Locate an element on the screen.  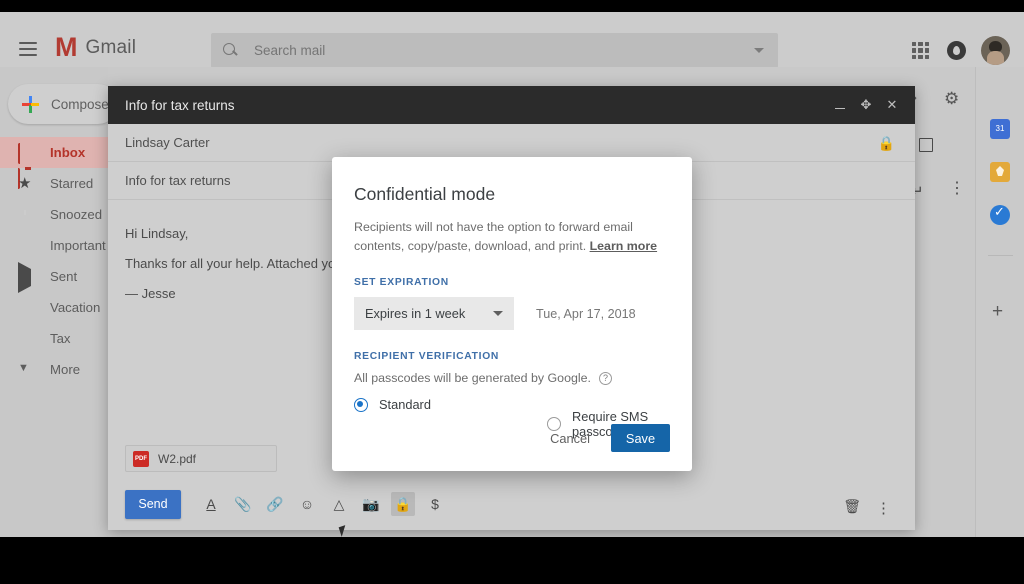
add-icon: + is located at coordinates (997, 311).